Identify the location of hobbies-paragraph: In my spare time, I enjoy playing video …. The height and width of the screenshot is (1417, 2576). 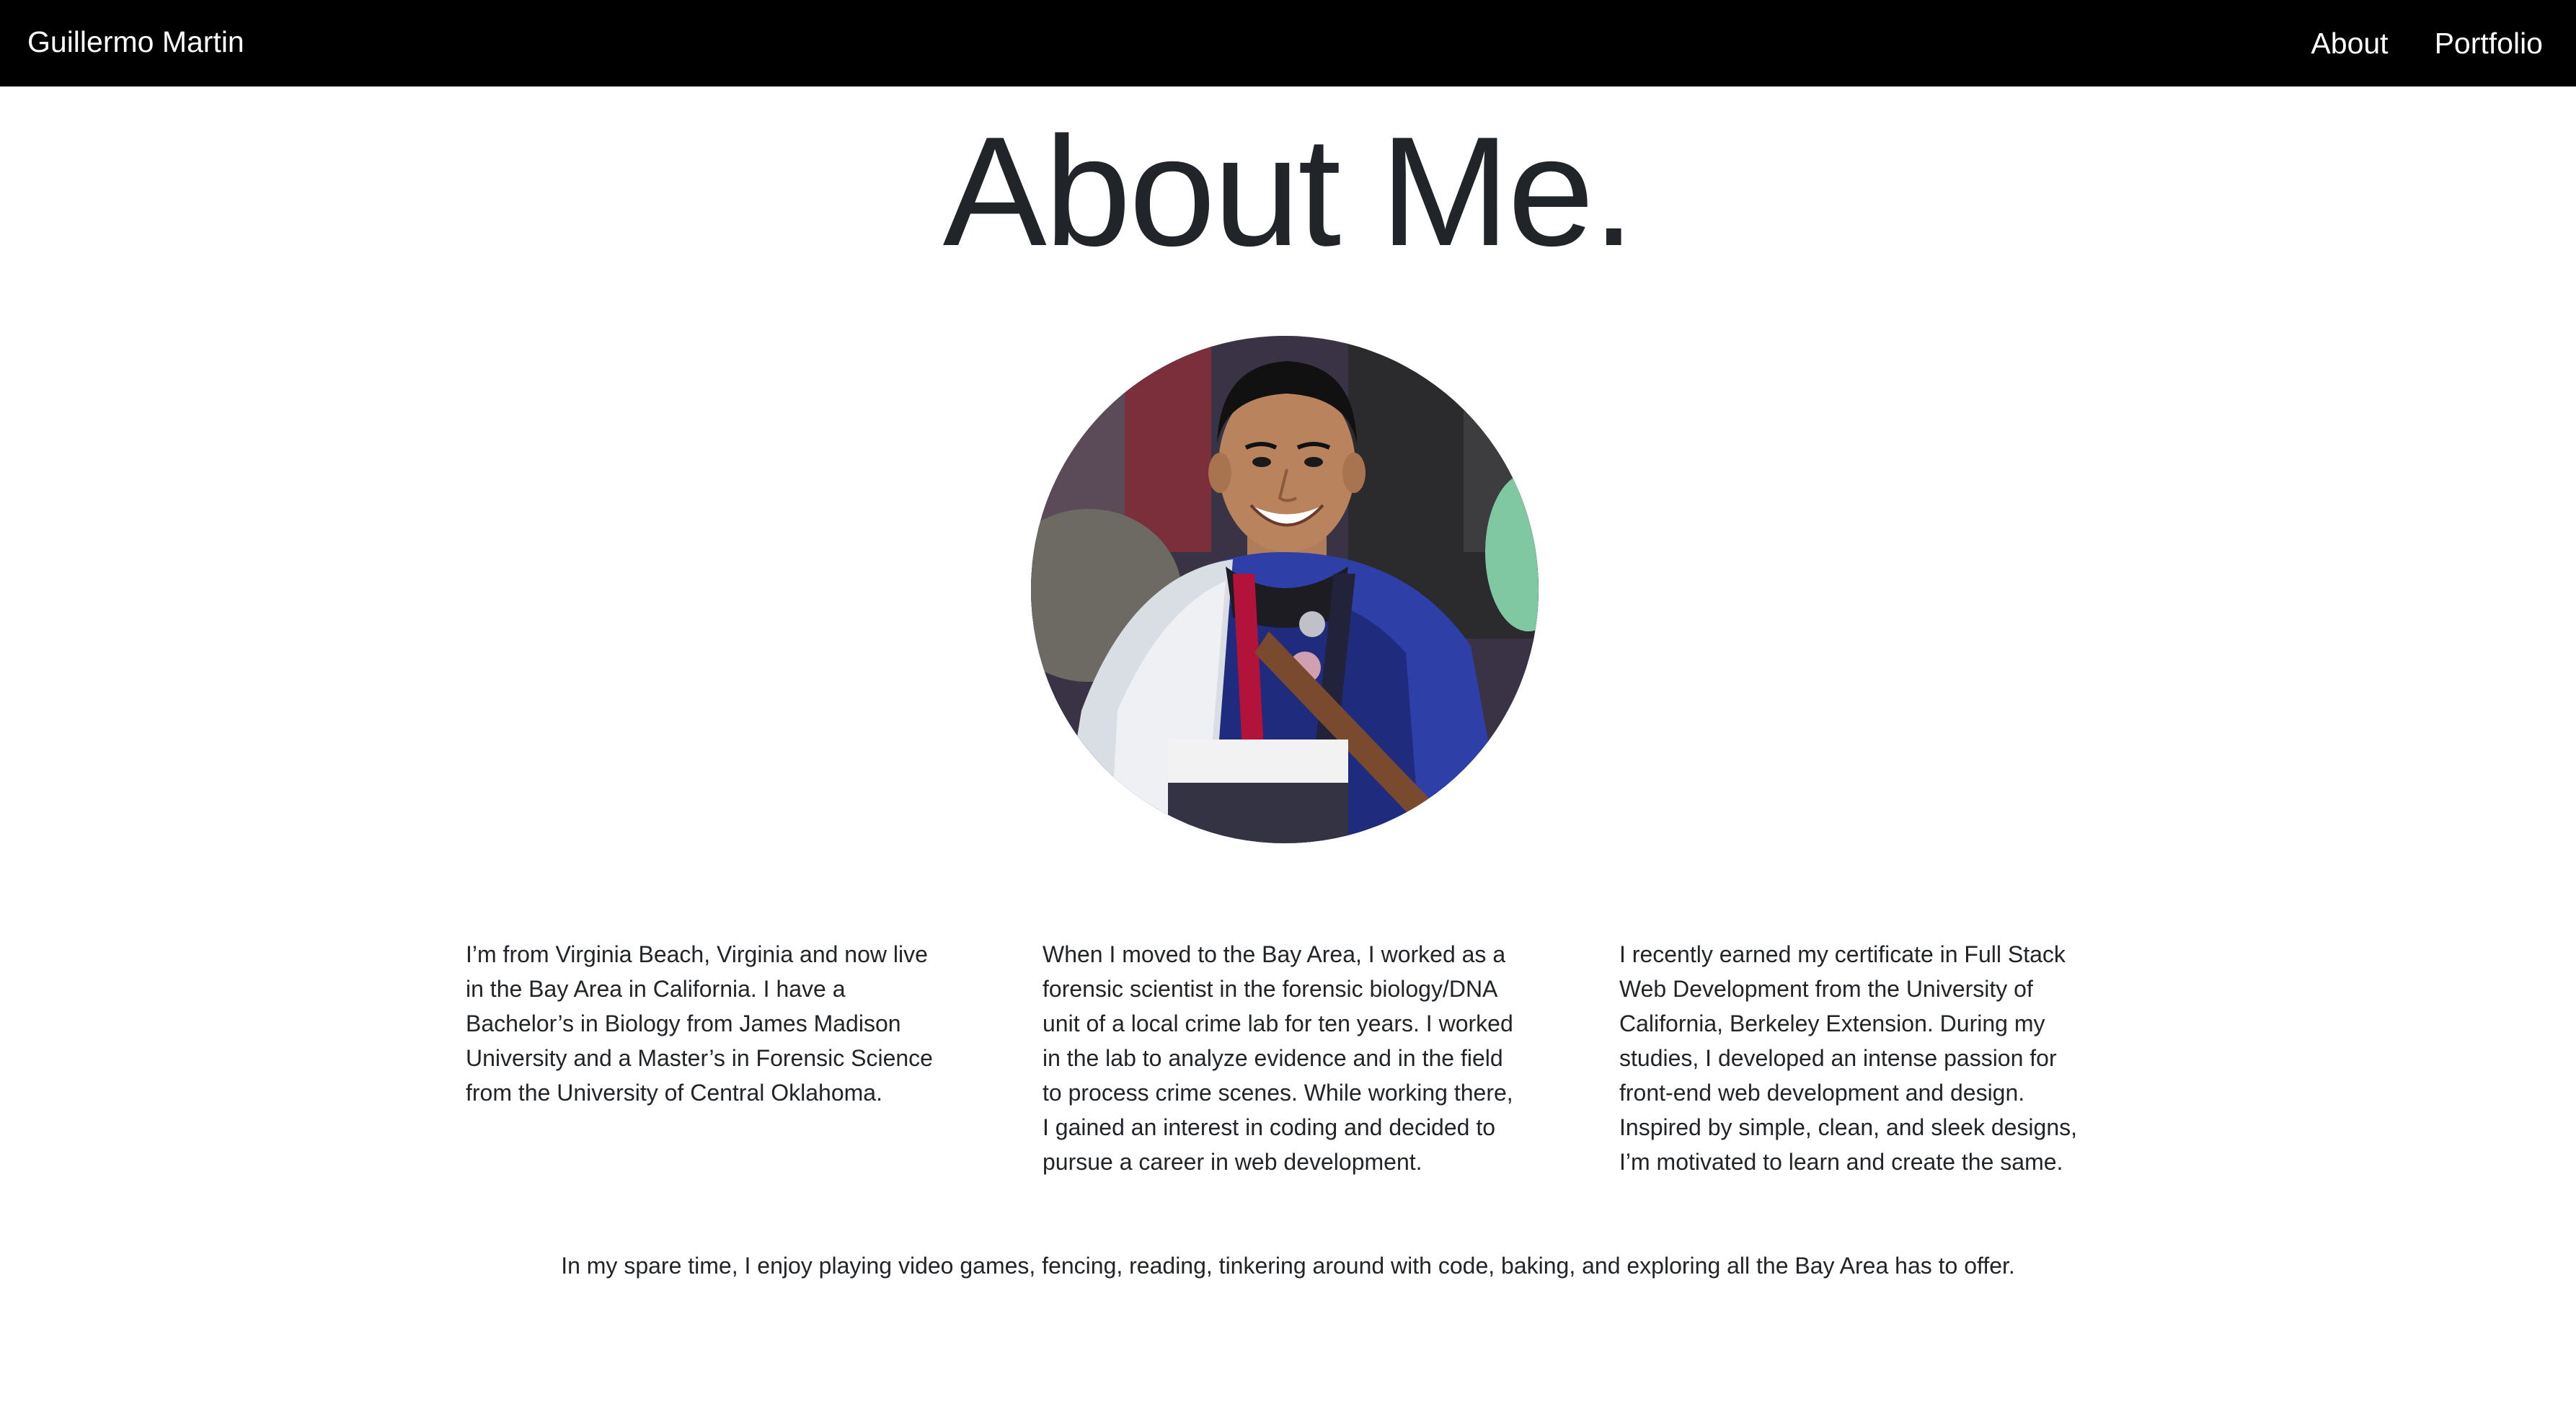
(1288, 1266).